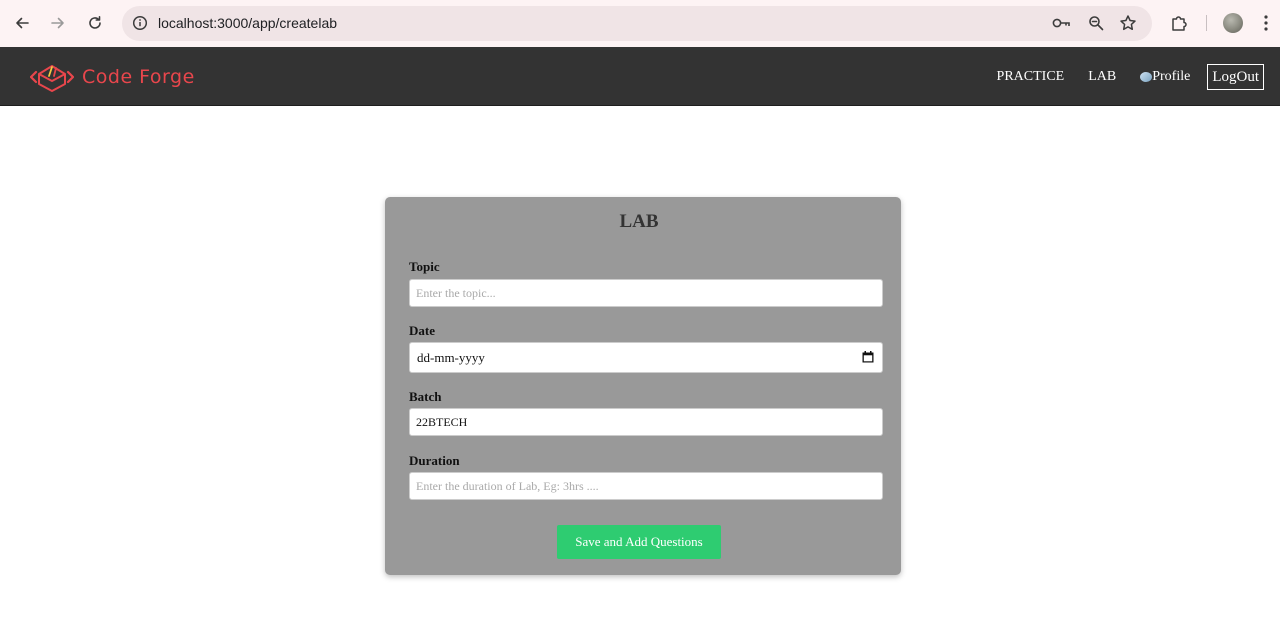  Describe the element at coordinates (1206, 23) in the screenshot. I see `toolbar-divider` at that location.